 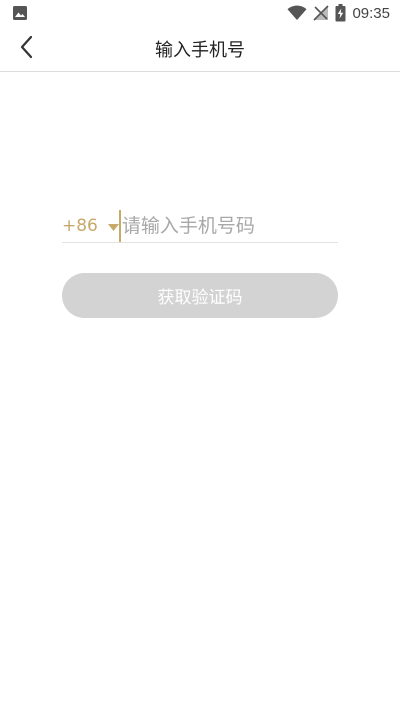 I want to click on image-icon, so click(x=20, y=13).